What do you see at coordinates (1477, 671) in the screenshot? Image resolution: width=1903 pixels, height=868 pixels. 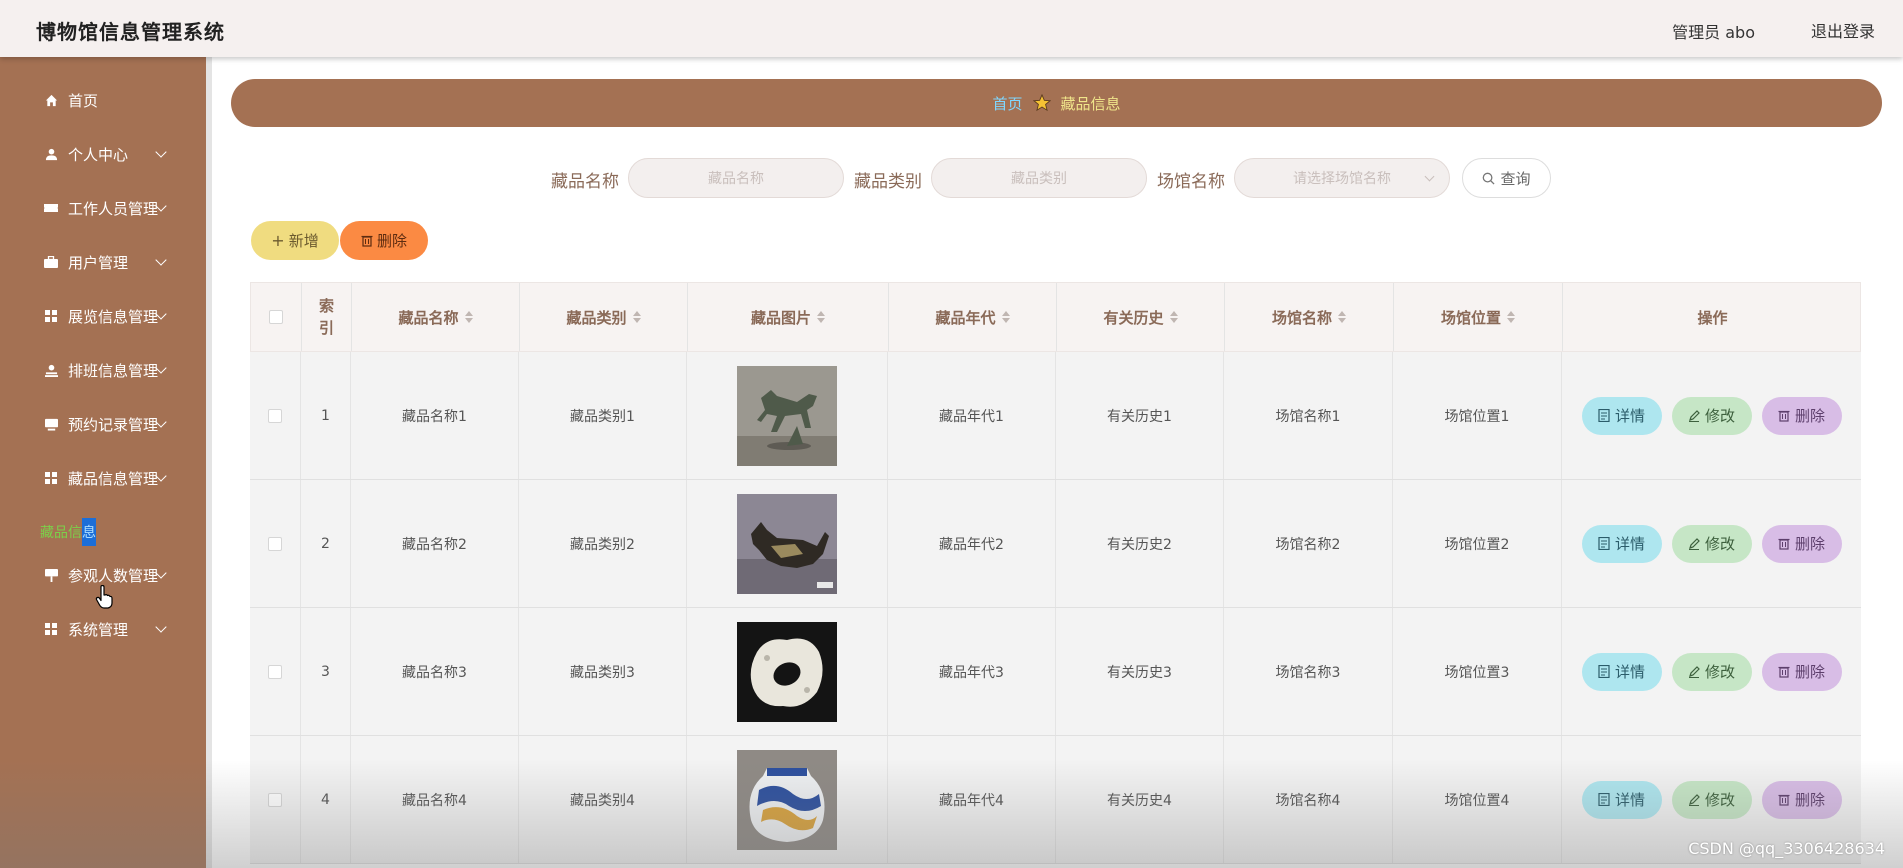 I see `cell-location: 场馆位置3` at bounding box center [1477, 671].